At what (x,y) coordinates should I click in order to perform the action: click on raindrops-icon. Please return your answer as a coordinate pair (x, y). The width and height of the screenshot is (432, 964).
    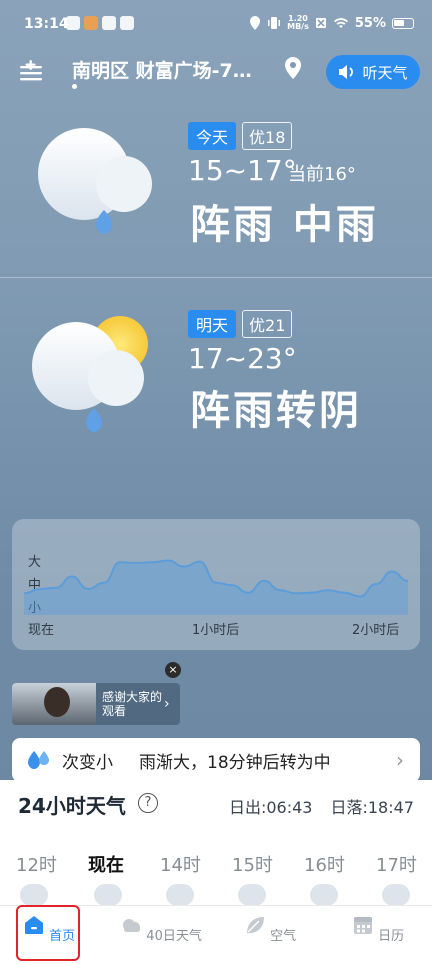
    Looking at the image, I should click on (38, 760).